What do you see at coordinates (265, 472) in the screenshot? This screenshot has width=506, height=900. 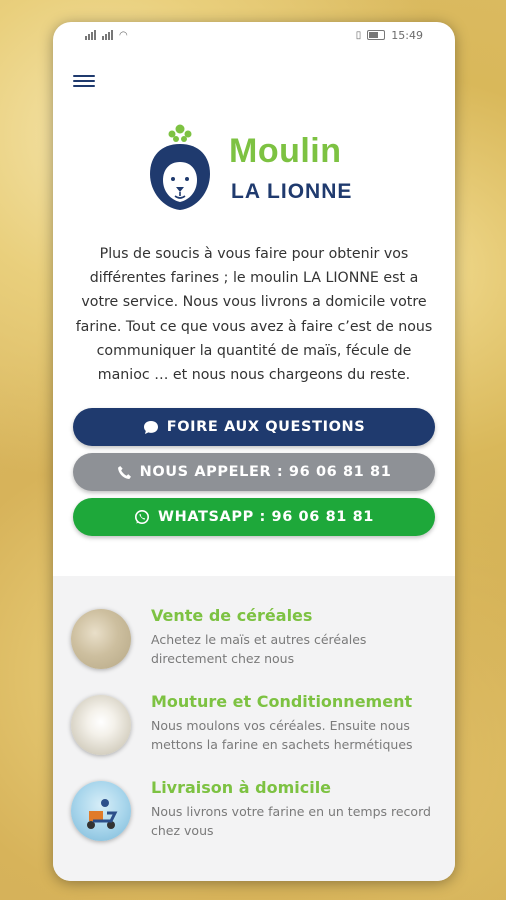 I see `call-label: NOUS APPELER : 96 06 81 81` at bounding box center [265, 472].